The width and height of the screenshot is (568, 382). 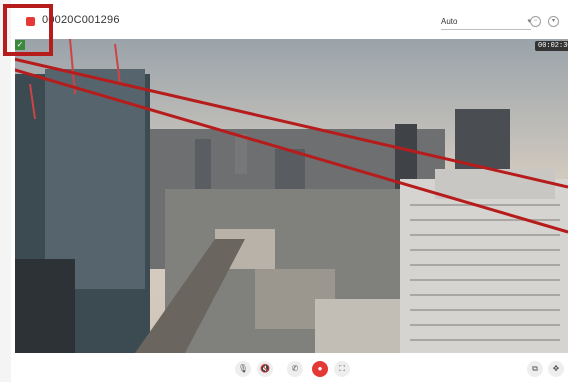 I want to click on elapsed-timer: 00:02:30, so click(x=551, y=46).